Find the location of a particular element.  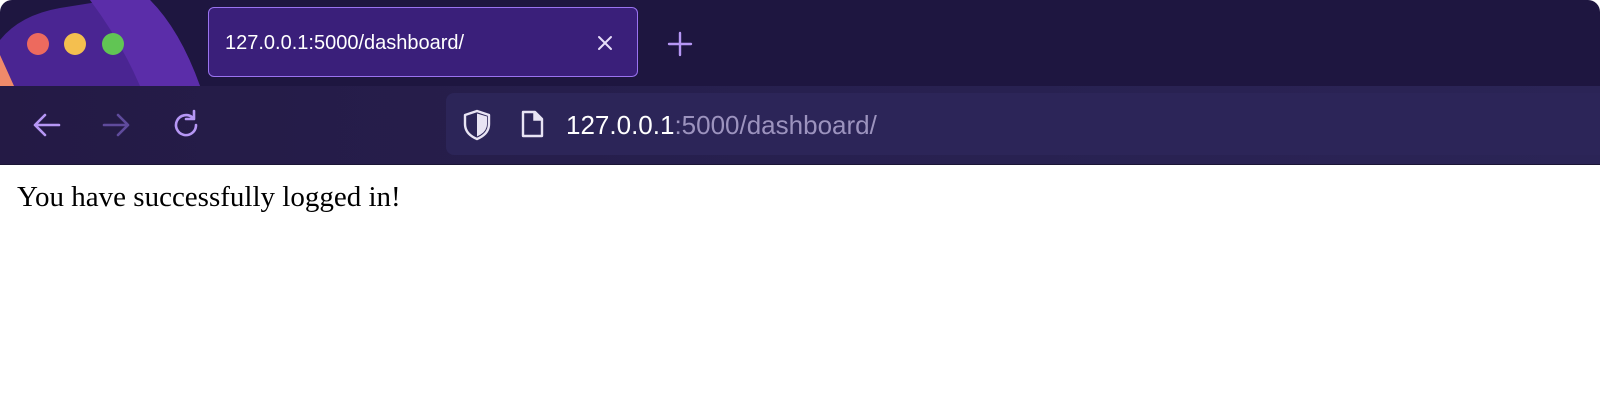

reload-icon is located at coordinates (186, 125).